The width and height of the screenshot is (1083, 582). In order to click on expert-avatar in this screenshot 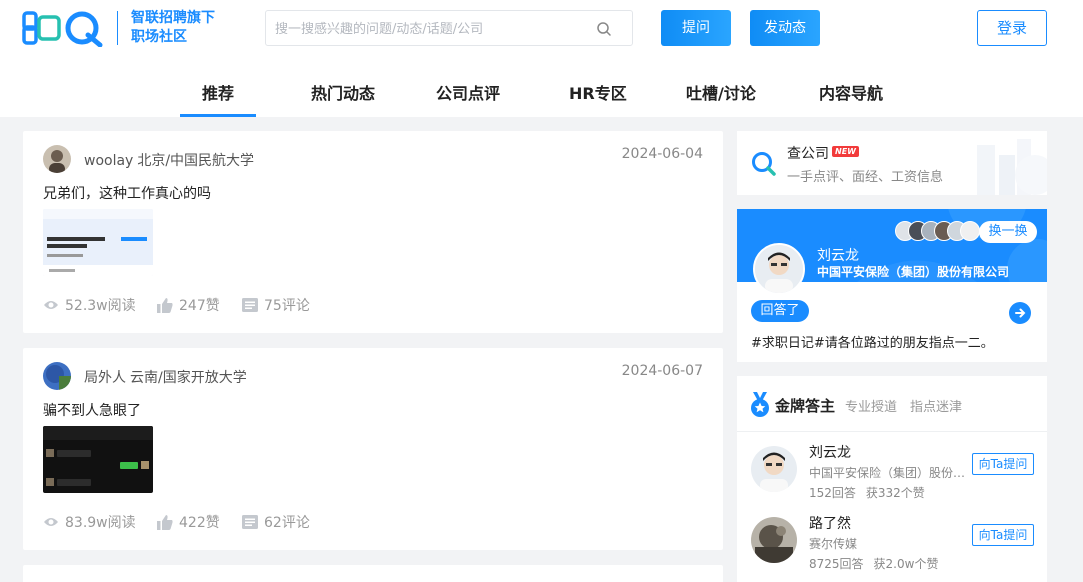, I will do `click(779, 269)`.